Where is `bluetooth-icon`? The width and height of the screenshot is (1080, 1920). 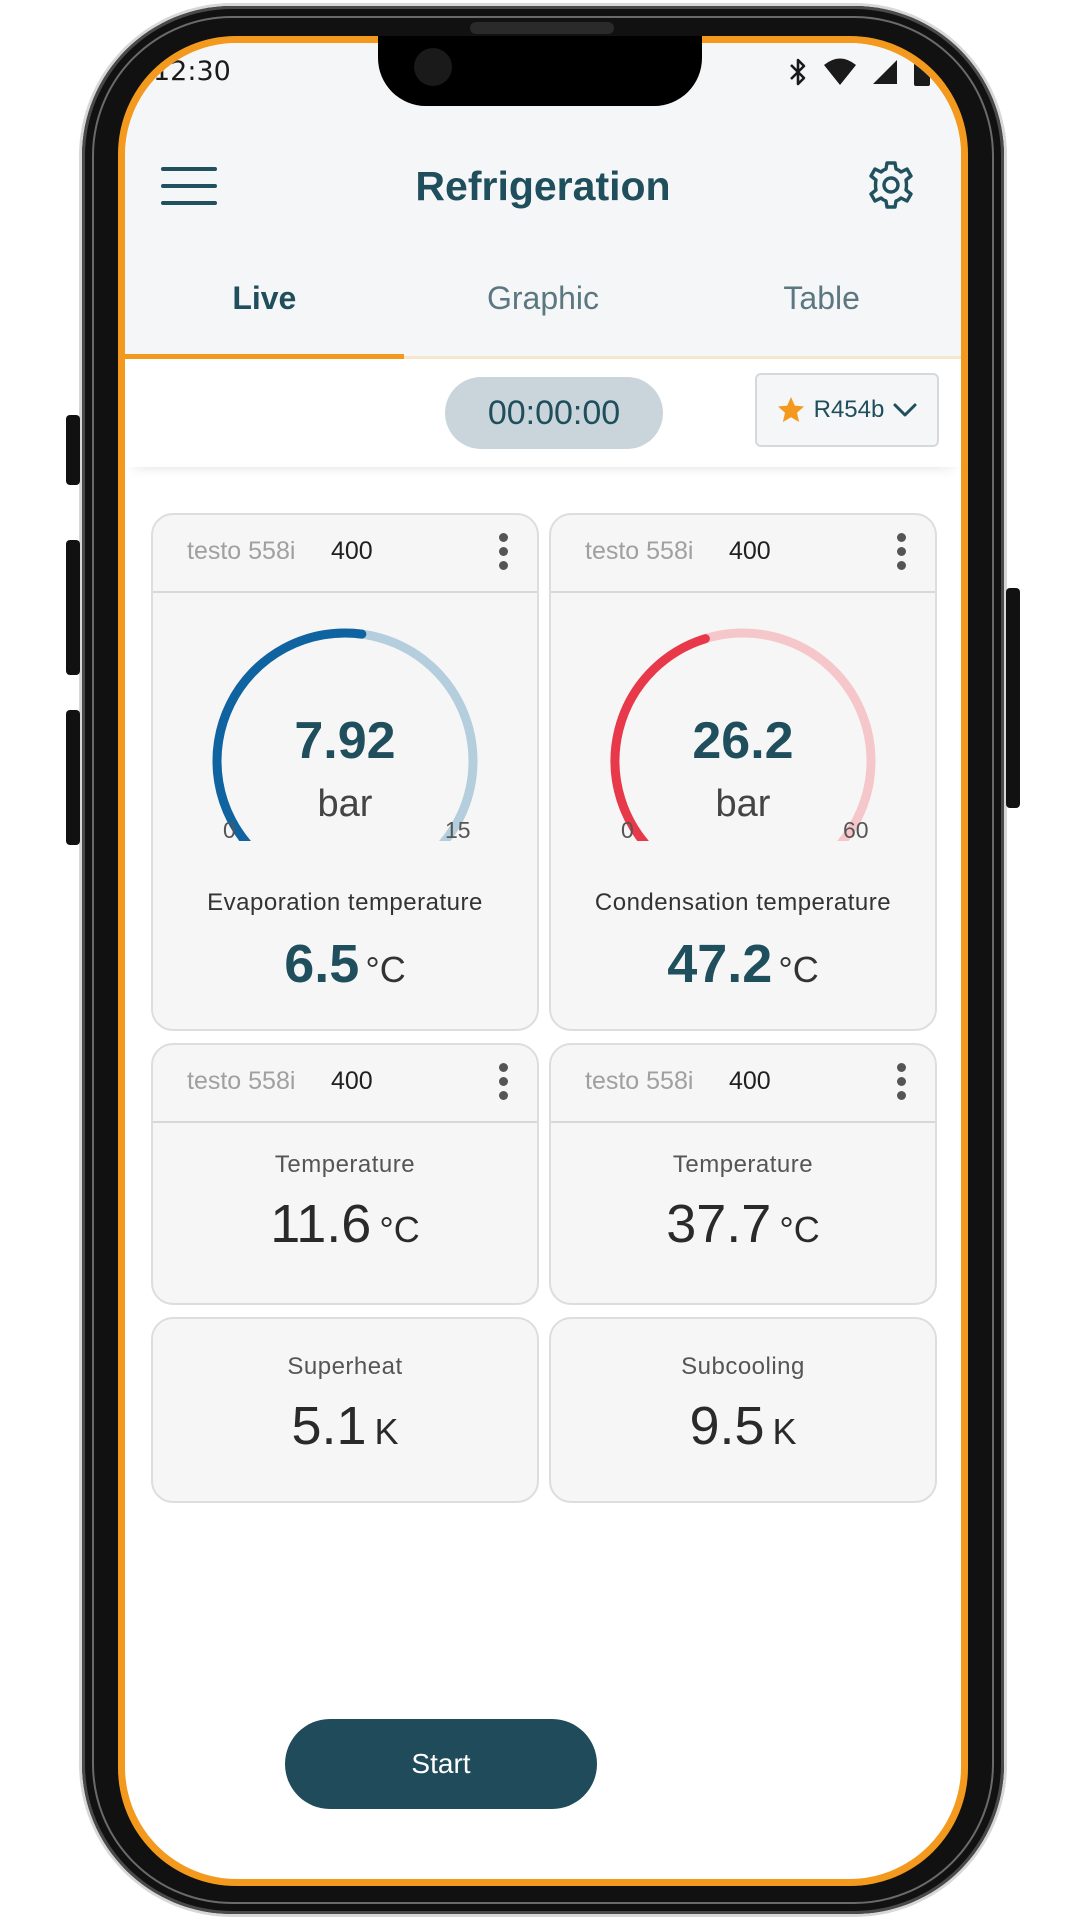 bluetooth-icon is located at coordinates (798, 72).